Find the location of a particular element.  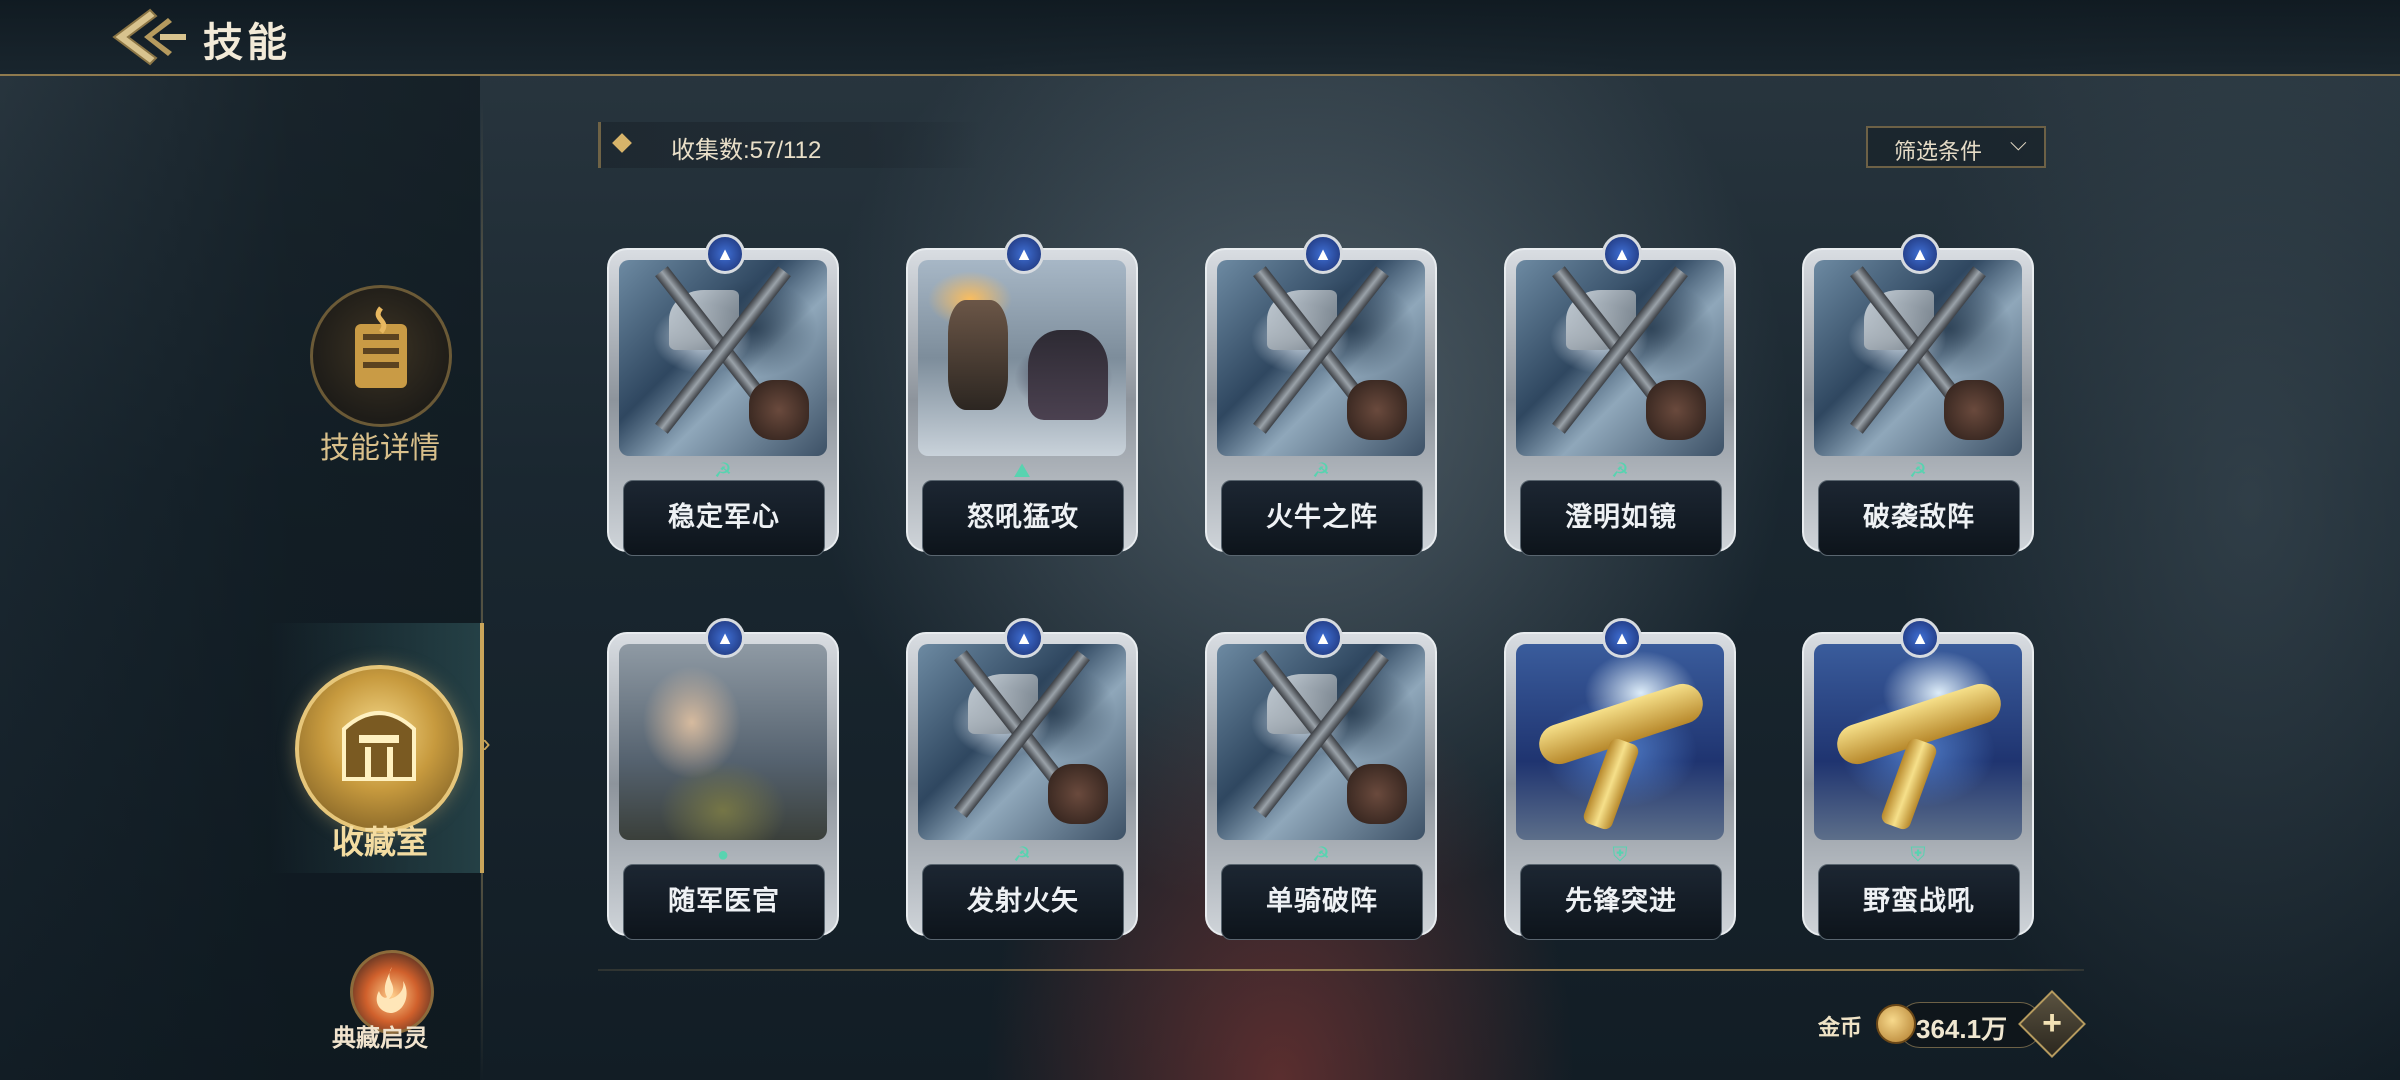

card-name-plate: 单骑破阵 is located at coordinates (1322, 902).